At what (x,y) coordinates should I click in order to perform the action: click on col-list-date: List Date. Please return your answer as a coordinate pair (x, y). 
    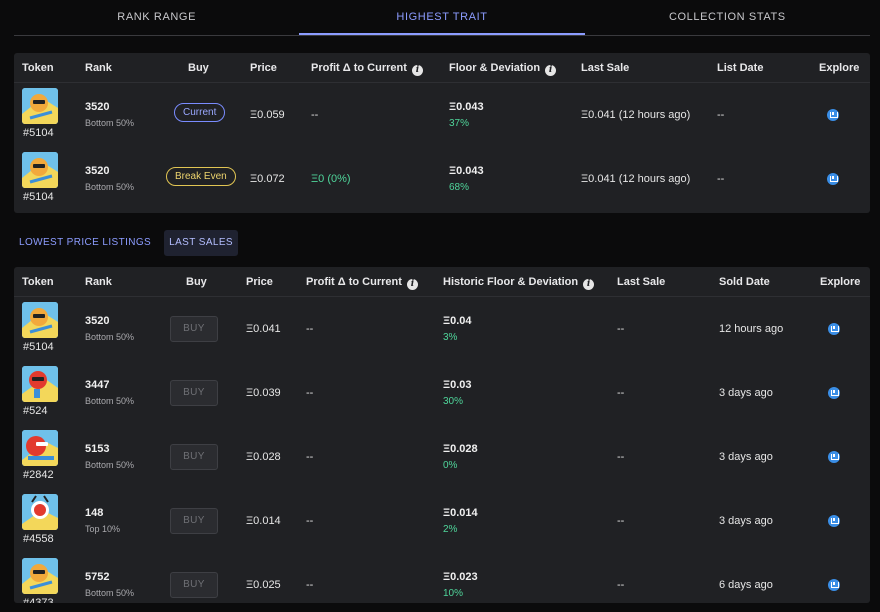
    Looking at the image, I should click on (740, 68).